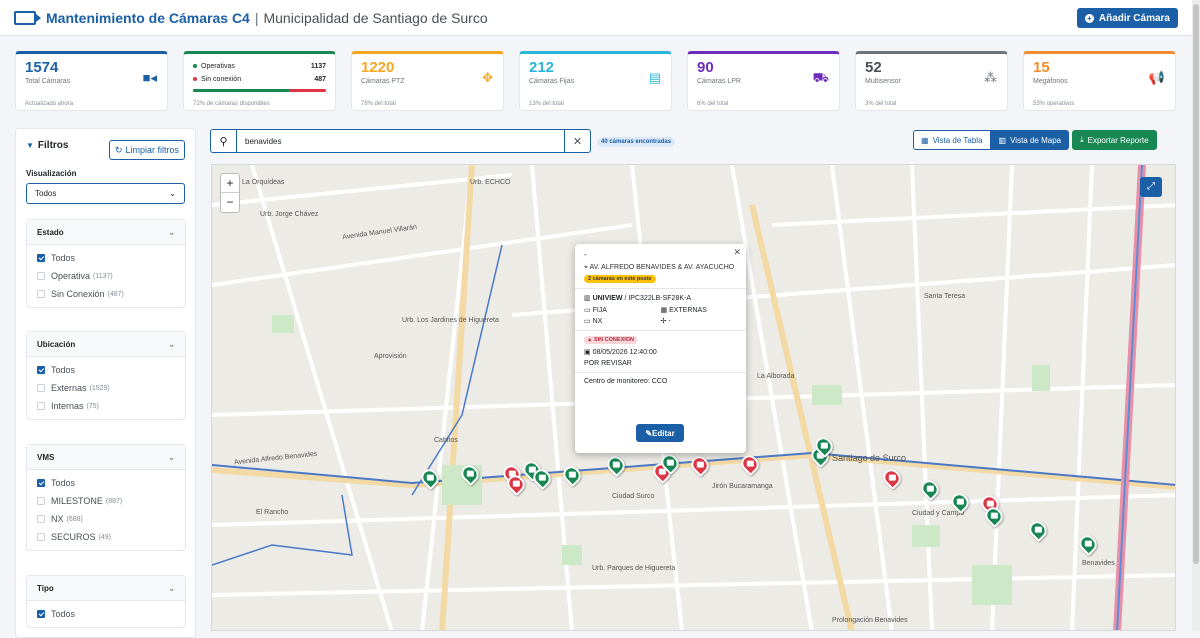  I want to click on visualization-select: Todos ⌄, so click(105, 193).